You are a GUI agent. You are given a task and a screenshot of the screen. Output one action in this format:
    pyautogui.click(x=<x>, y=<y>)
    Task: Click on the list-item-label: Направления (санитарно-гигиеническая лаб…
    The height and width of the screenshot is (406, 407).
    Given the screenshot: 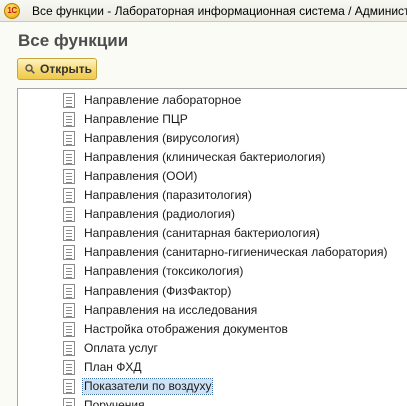 What is the action you would take?
    pyautogui.click(x=236, y=252)
    